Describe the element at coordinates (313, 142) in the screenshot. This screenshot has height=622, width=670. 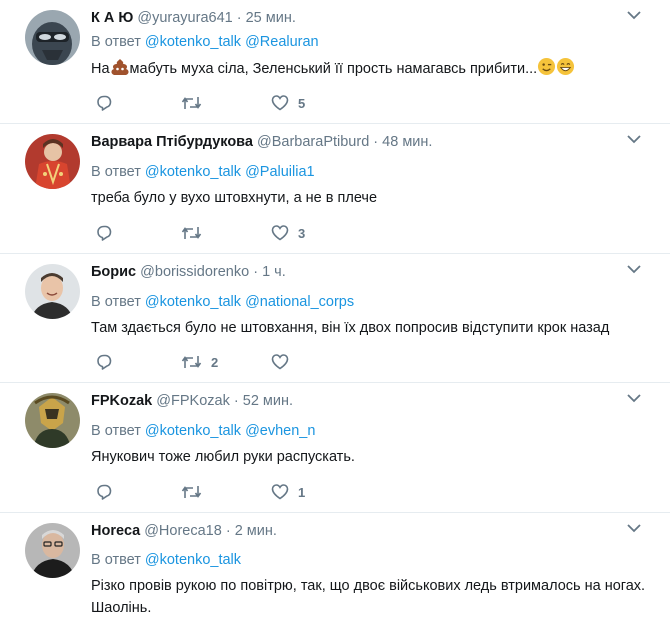
I see `user-handle: @BarbaraPtiburd` at that location.